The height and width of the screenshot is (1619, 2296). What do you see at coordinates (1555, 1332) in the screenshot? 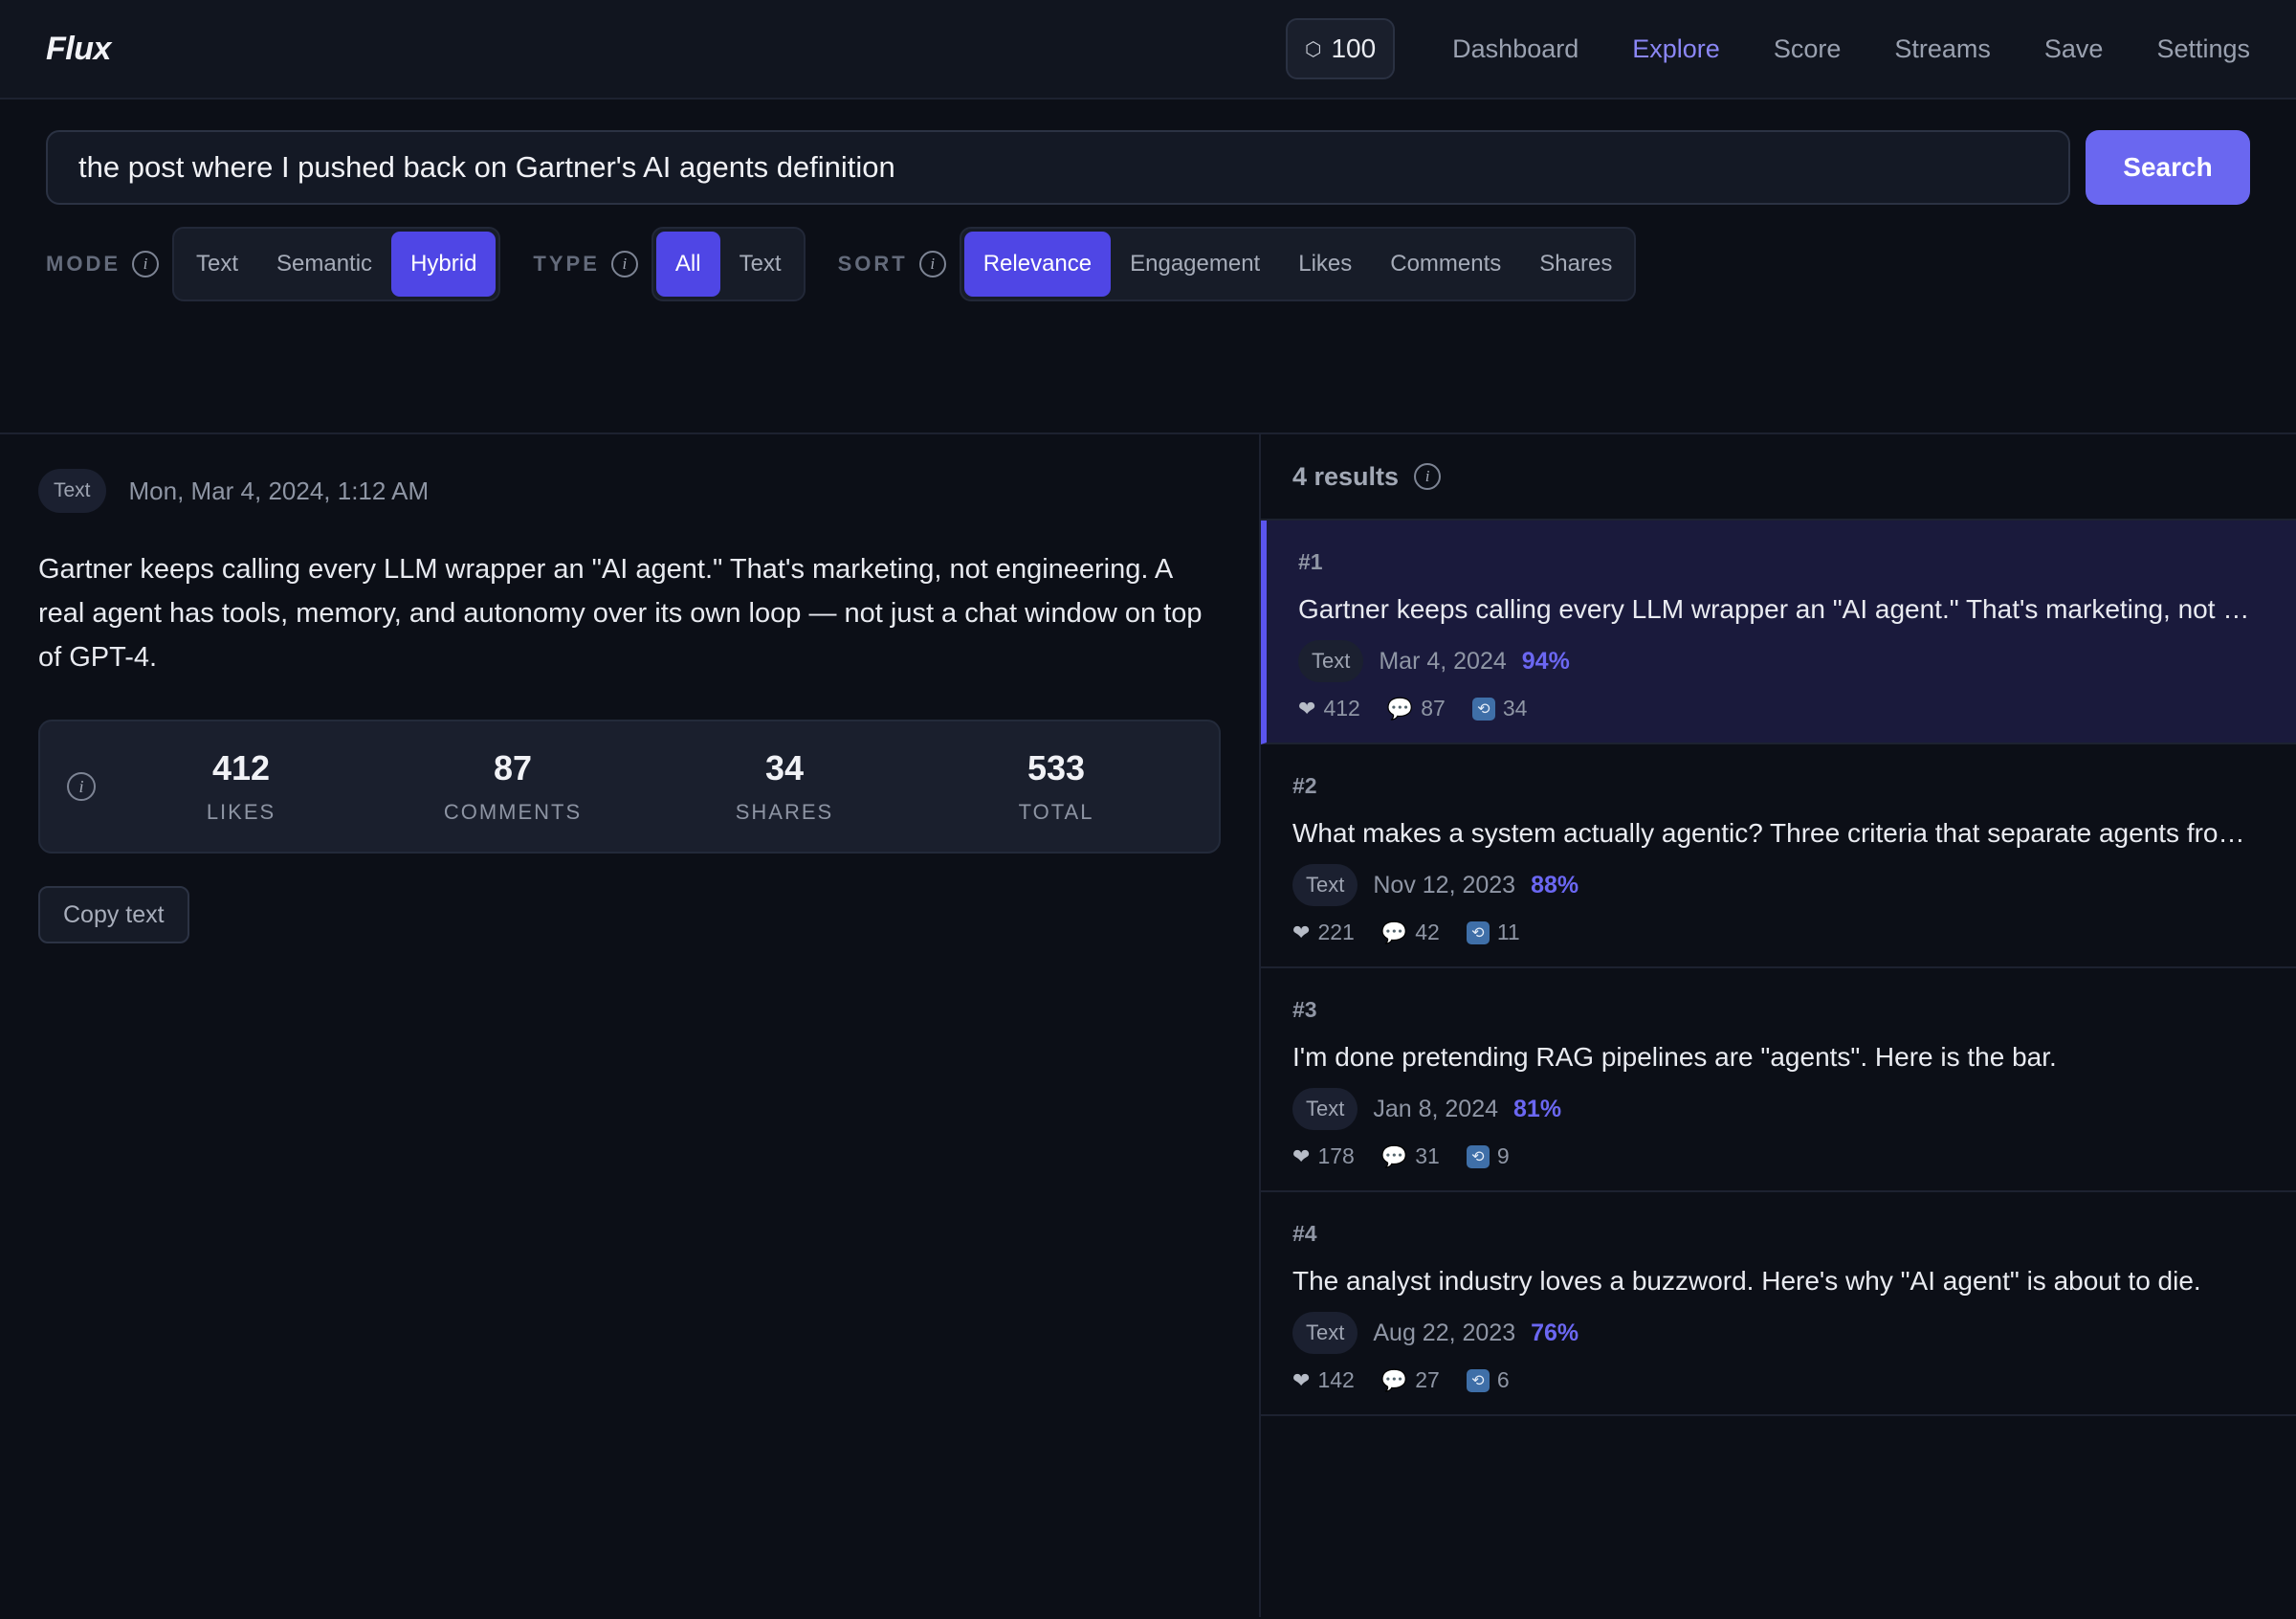
I see `result-score: 76%` at bounding box center [1555, 1332].